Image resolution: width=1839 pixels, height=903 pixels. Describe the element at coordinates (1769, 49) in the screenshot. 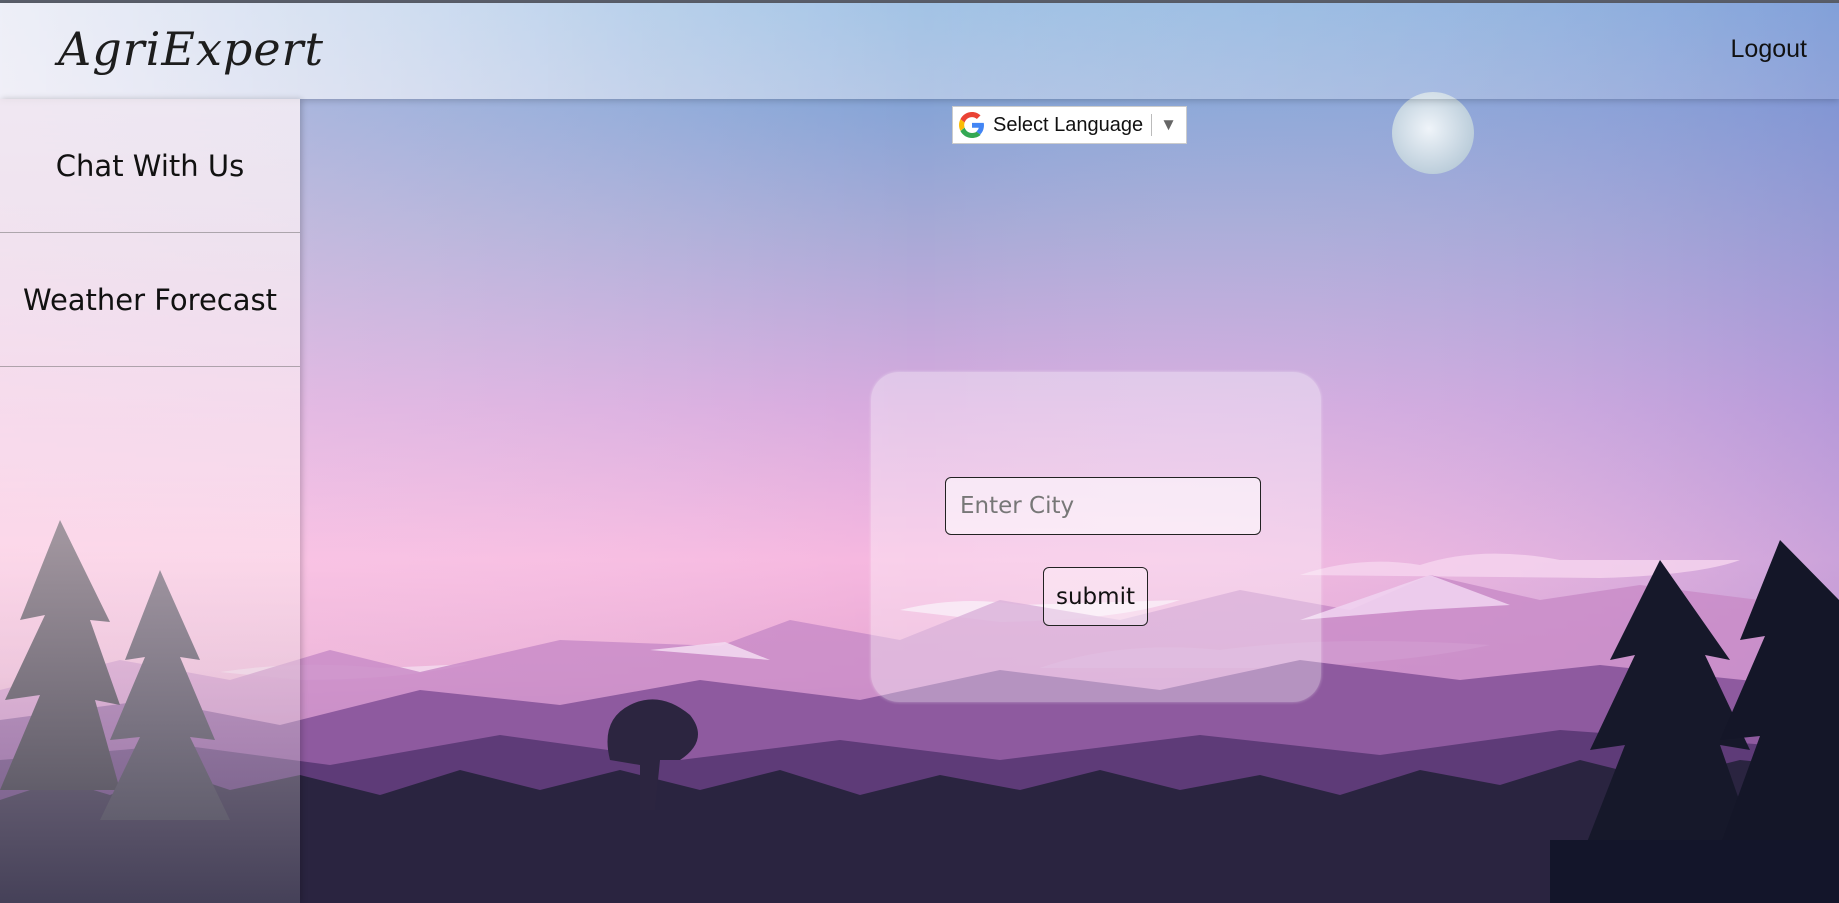

I see `logout-link: Logout` at that location.